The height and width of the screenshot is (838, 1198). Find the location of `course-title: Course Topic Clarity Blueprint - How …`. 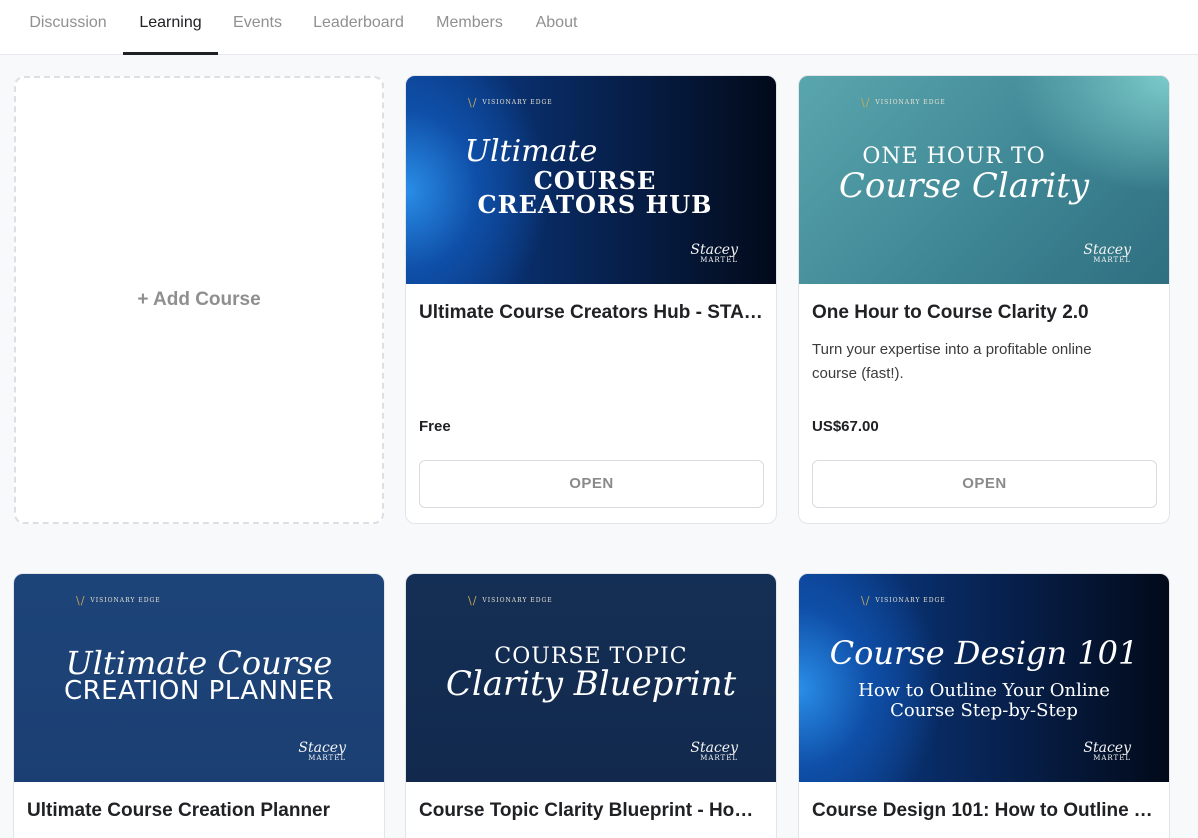

course-title: Course Topic Clarity Blueprint - How … is located at coordinates (591, 811).